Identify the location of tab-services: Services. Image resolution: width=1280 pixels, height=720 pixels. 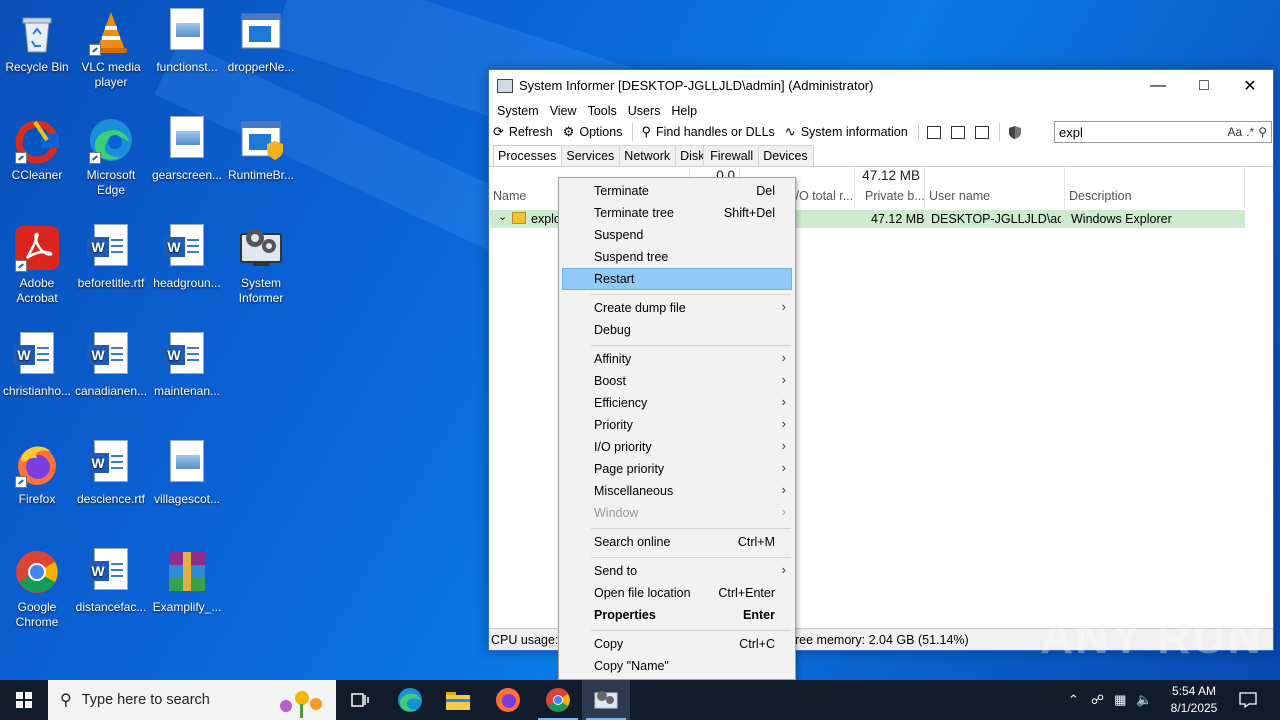
(591, 155).